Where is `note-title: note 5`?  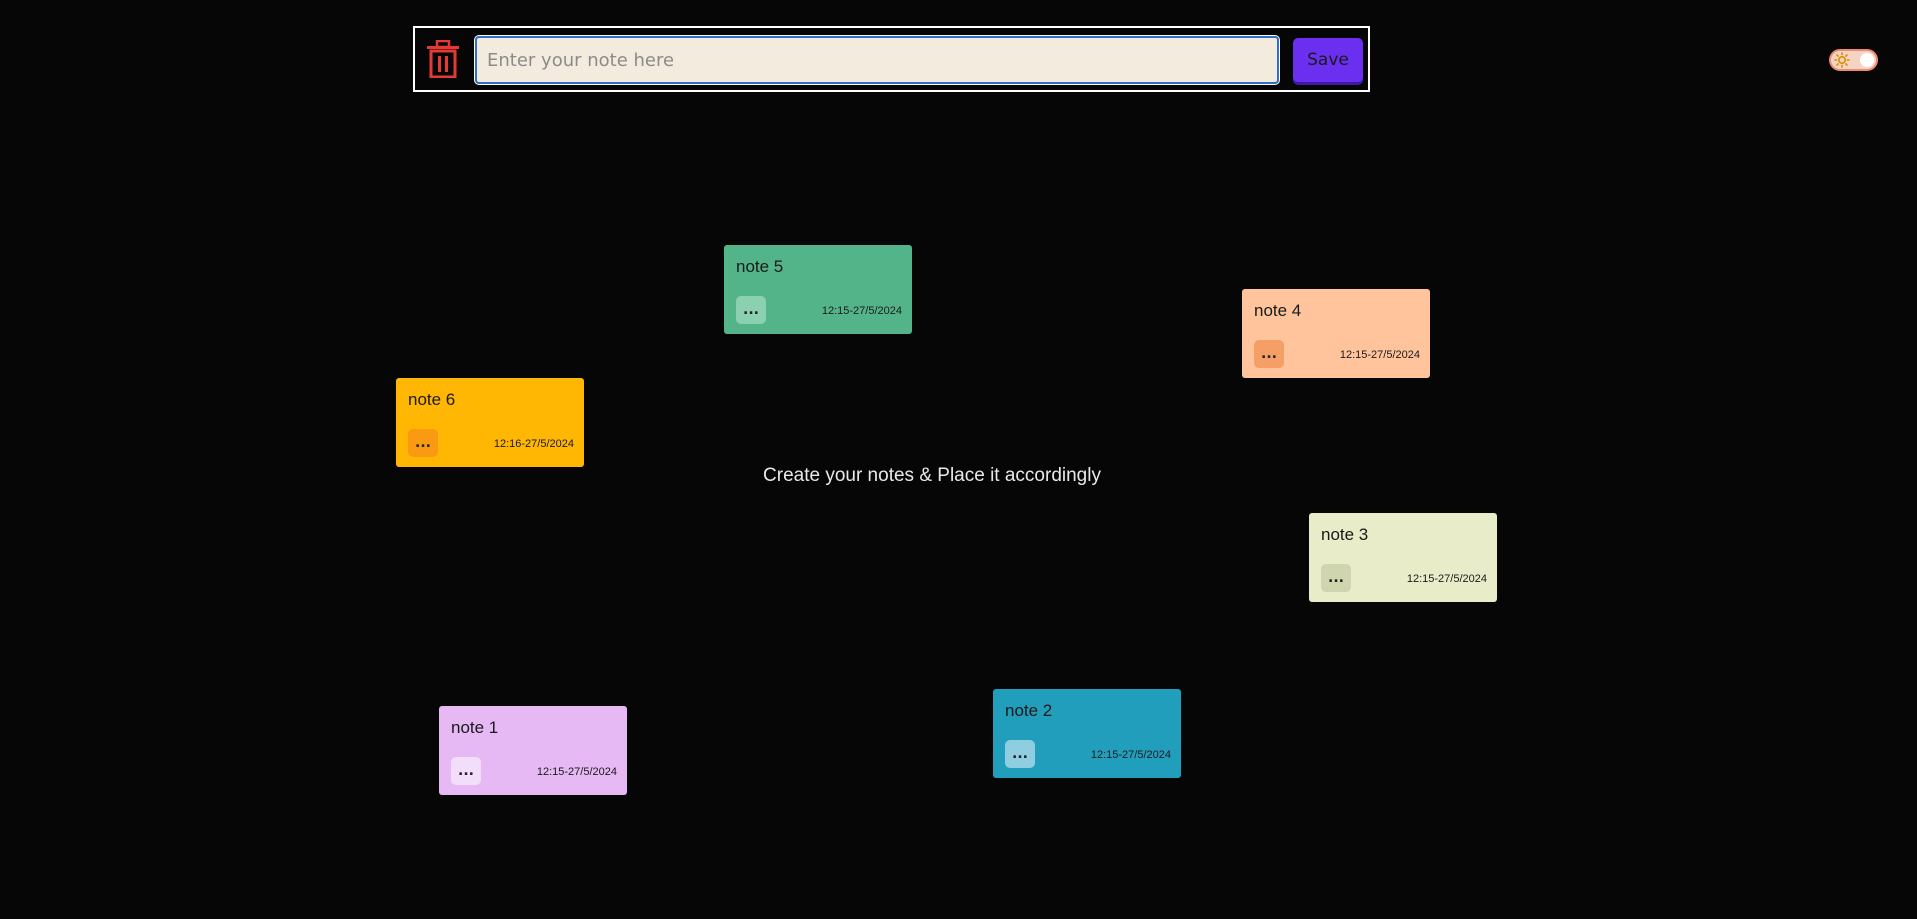 note-title: note 5 is located at coordinates (760, 266).